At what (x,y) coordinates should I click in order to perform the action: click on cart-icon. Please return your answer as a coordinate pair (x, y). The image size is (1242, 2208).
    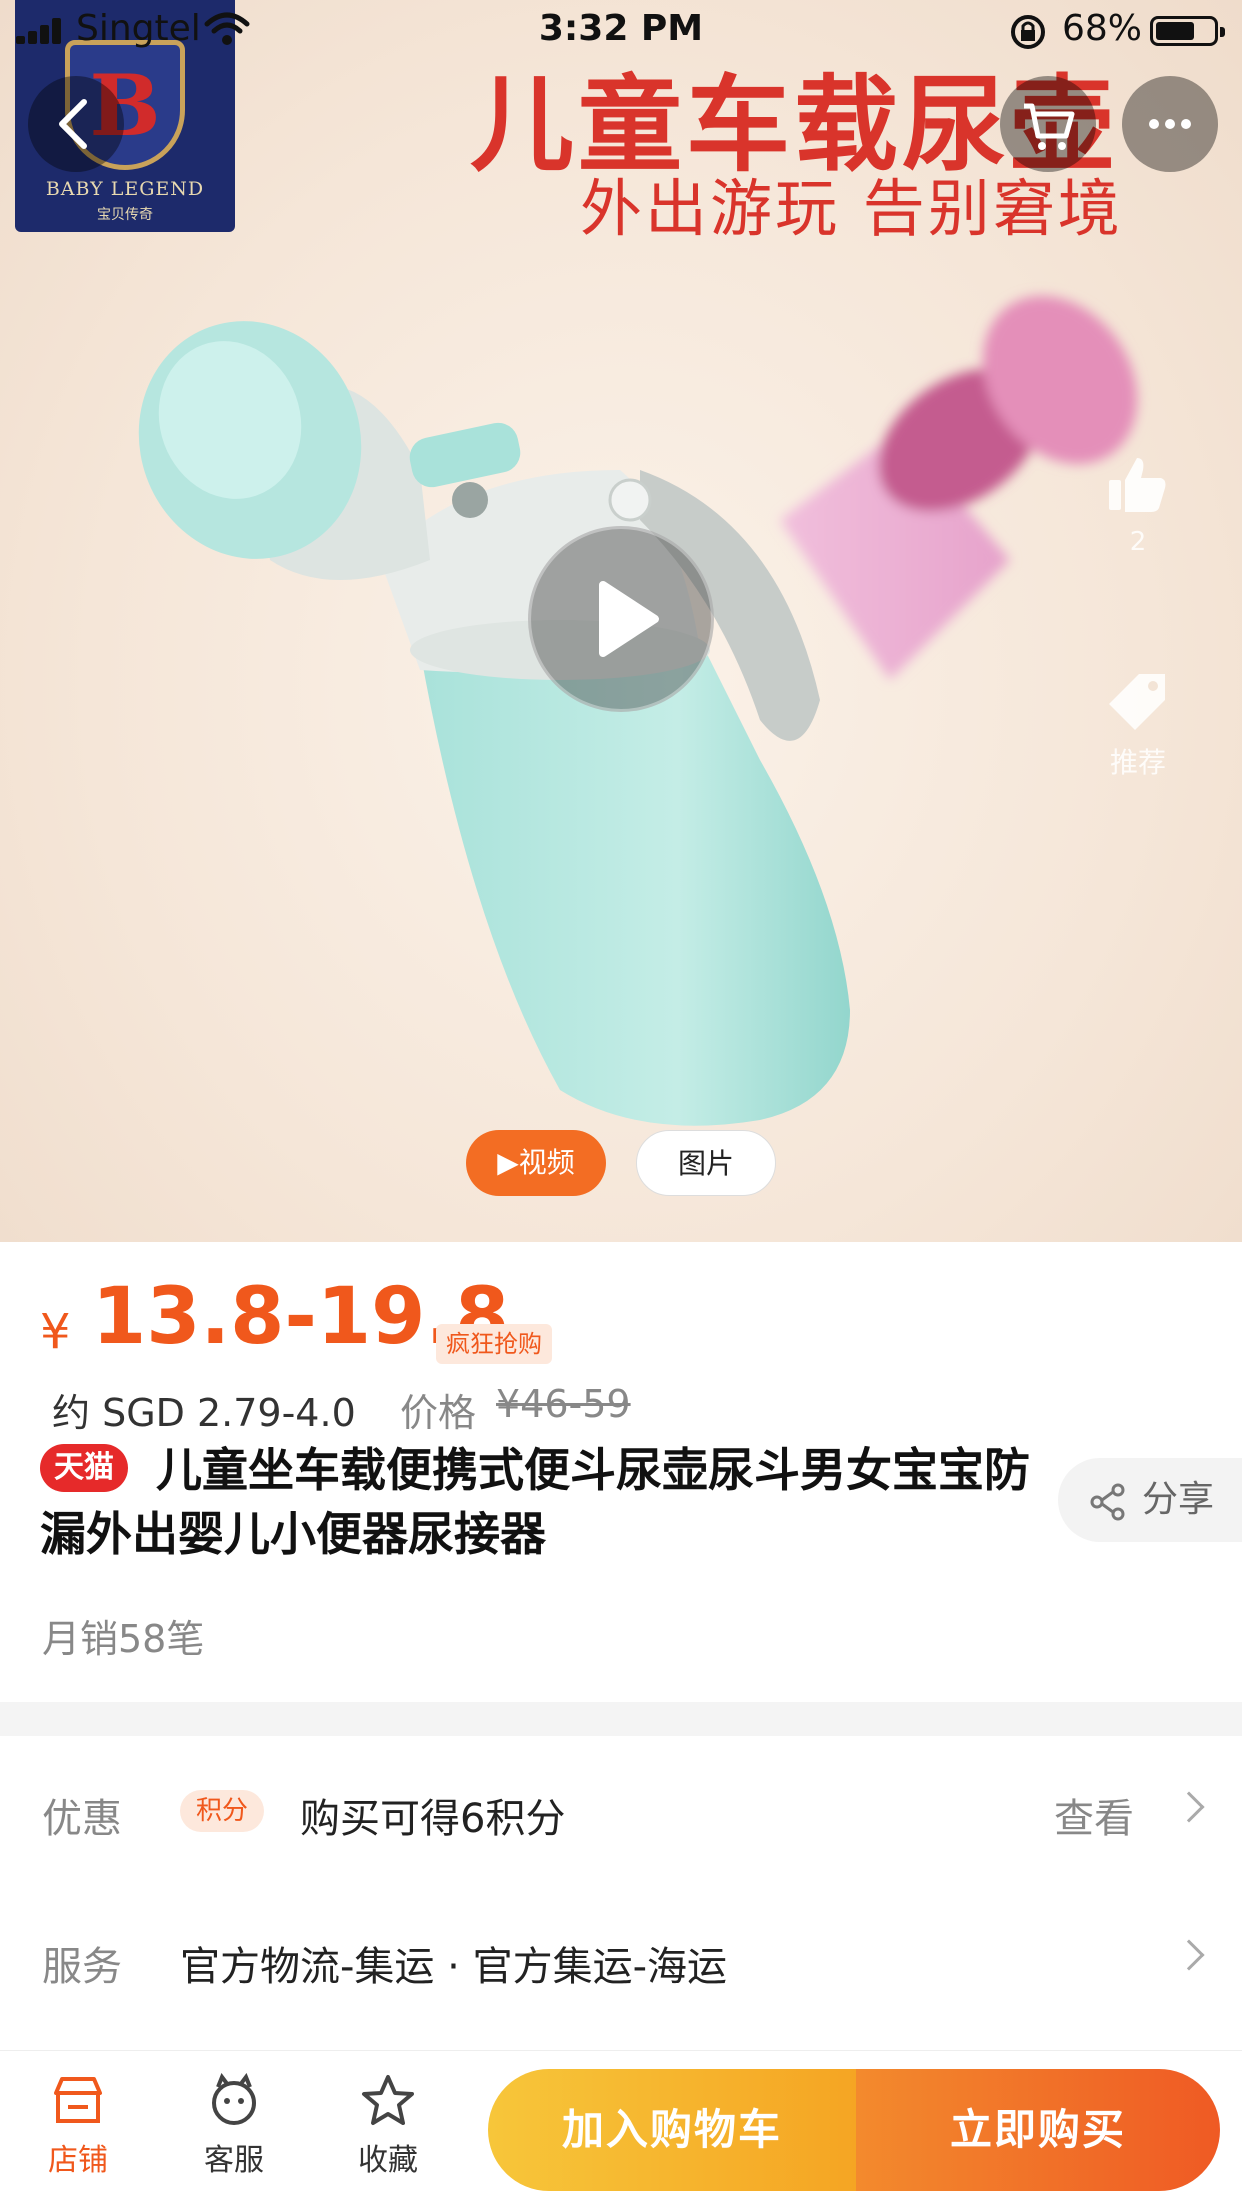
    Looking at the image, I should click on (1049, 126).